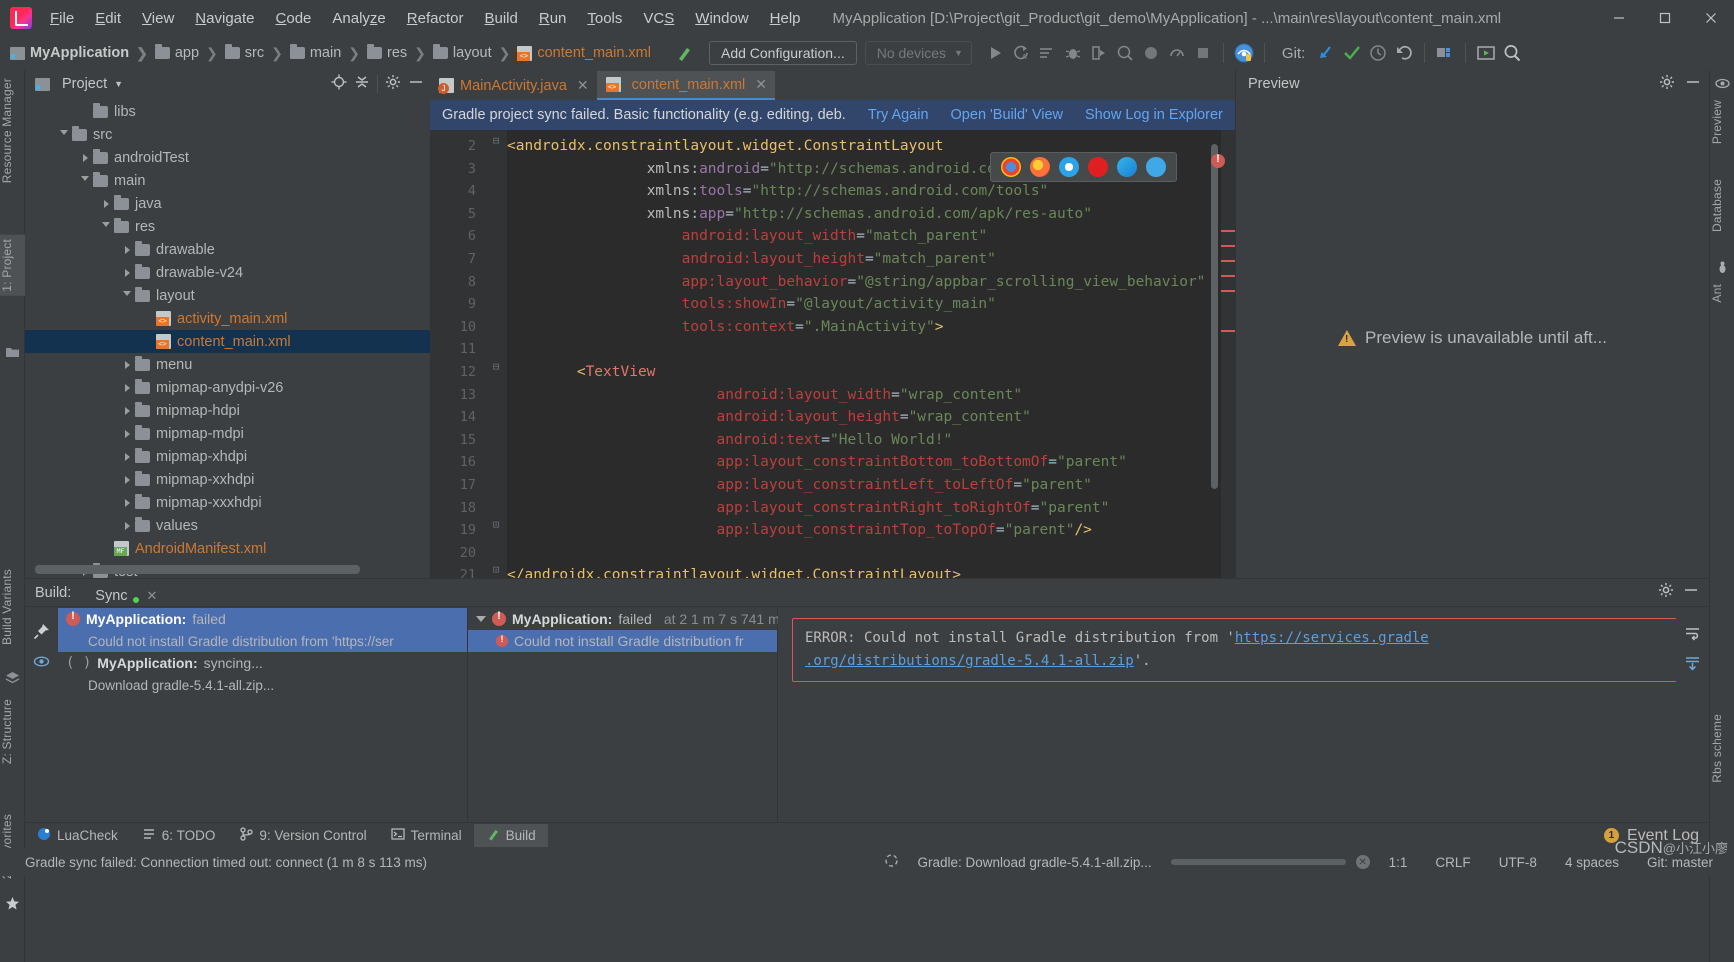 This screenshot has width=1734, height=962. Describe the element at coordinates (871, 440) in the screenshot. I see `code-line: android:text="Hello World!"` at that location.